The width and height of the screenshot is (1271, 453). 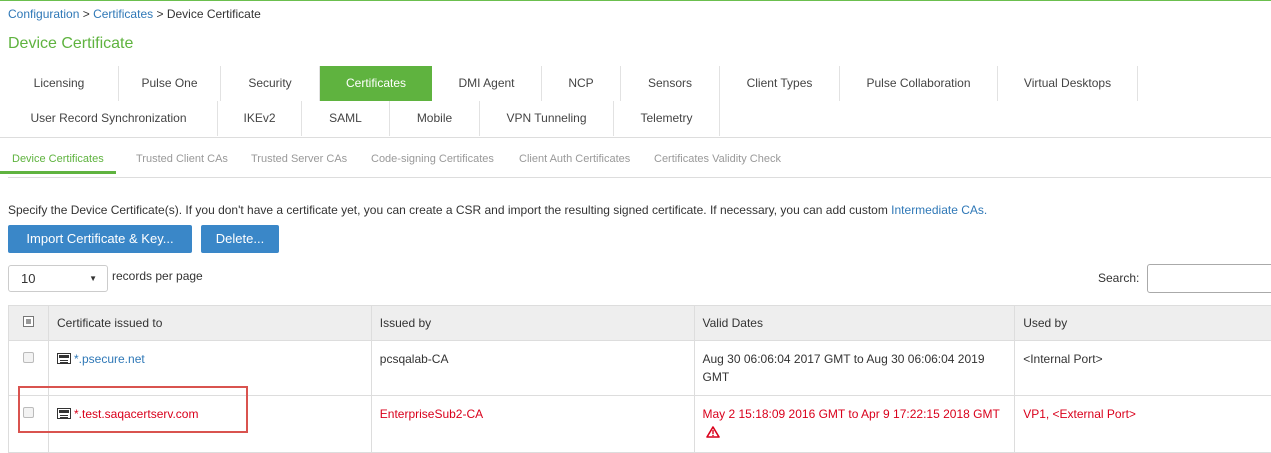 I want to click on issued-by-cell: EnterpriseSub2-CA, so click(x=532, y=424).